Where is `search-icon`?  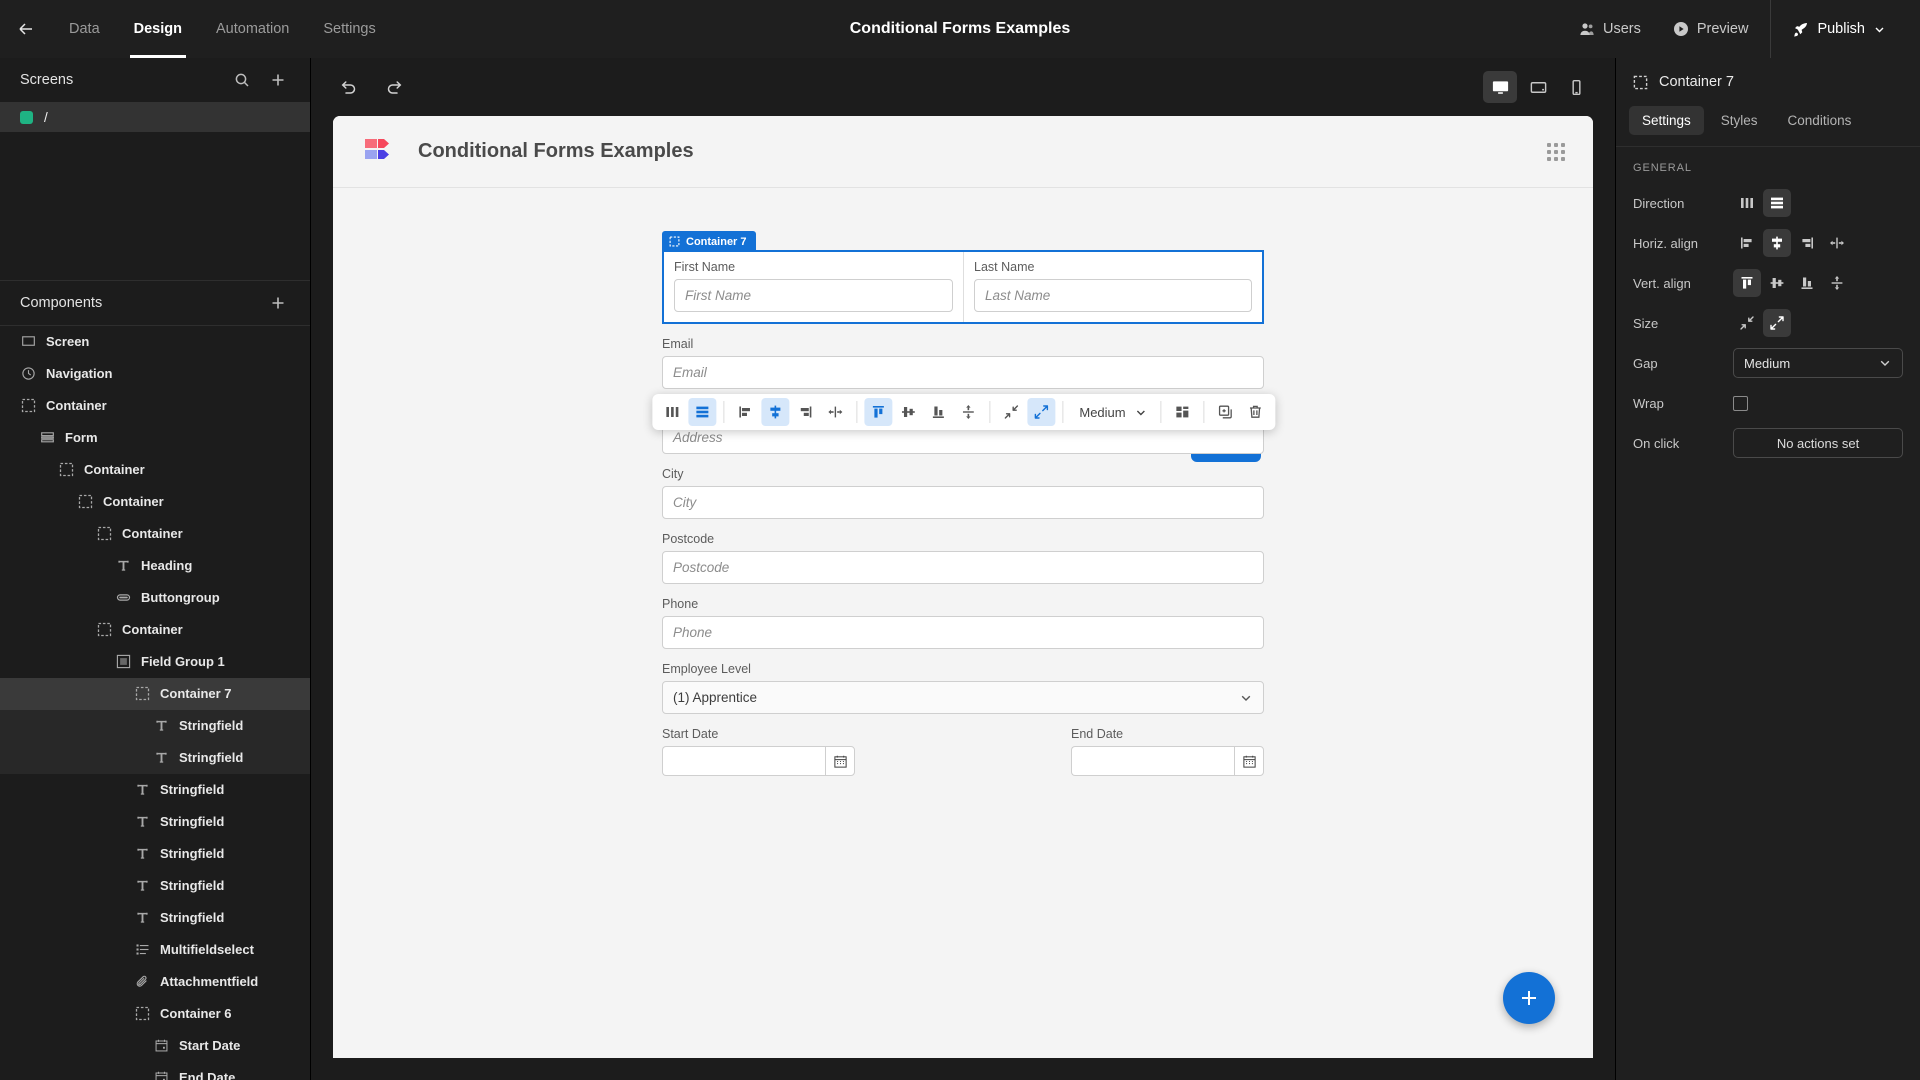 search-icon is located at coordinates (242, 80).